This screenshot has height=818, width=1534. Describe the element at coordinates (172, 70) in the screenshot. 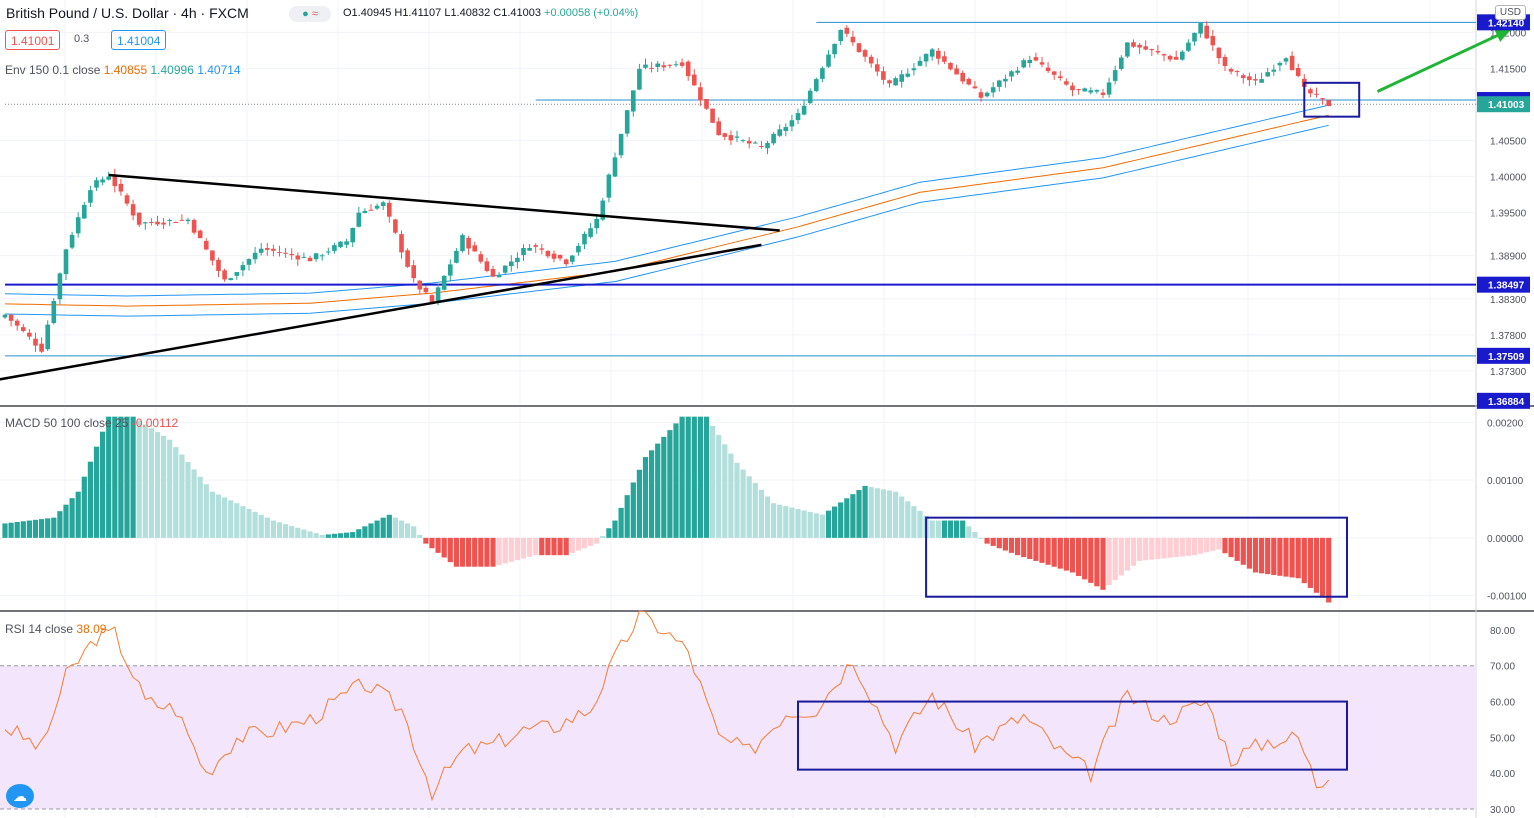

I see `envelope-upper-value: 1.40996` at that location.